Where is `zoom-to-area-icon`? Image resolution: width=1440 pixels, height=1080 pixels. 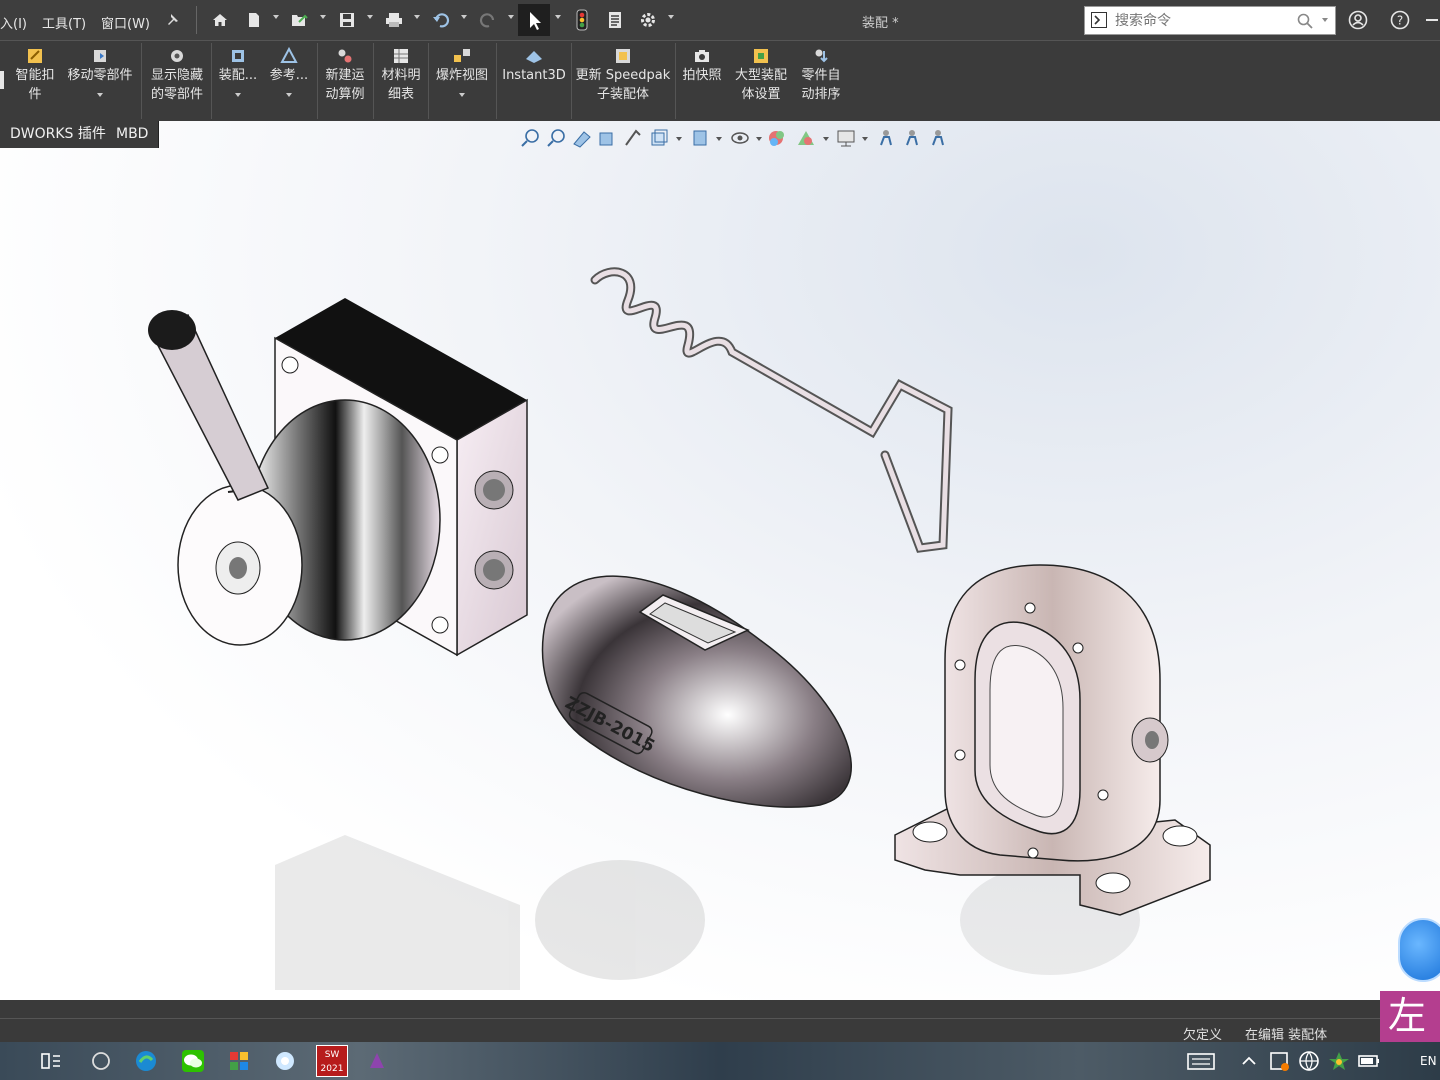
zoom-to-area-icon is located at coordinates (556, 138).